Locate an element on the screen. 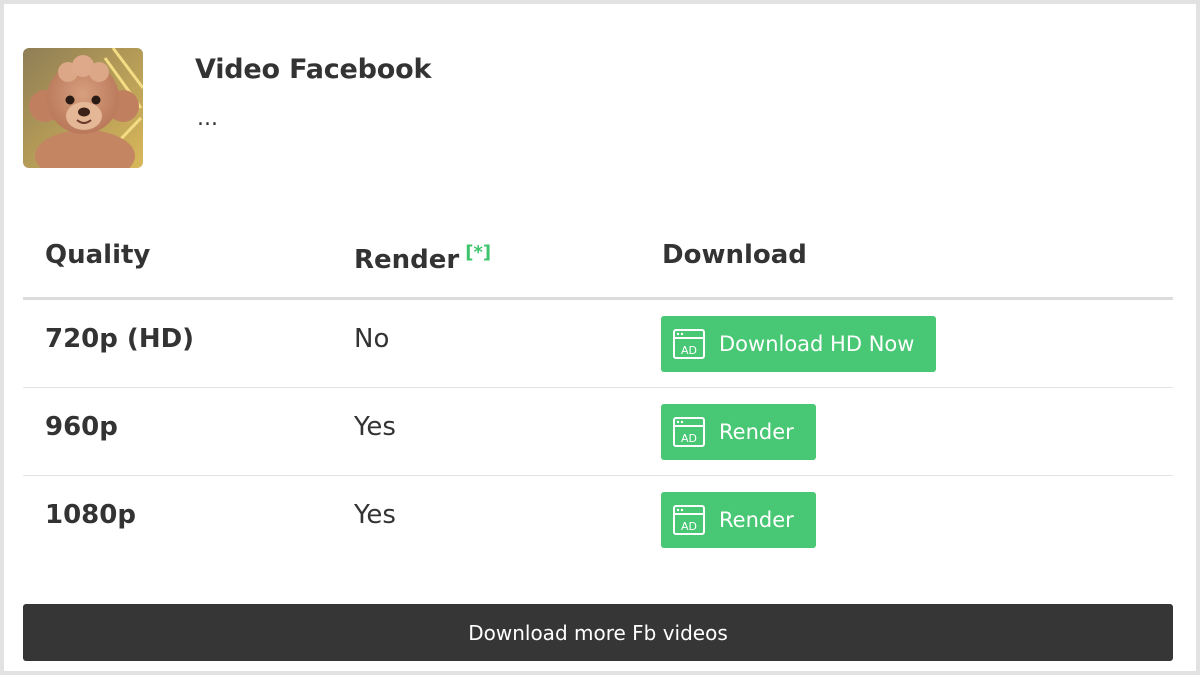  table-row: 720p (HD) No AD Download HD Now is located at coordinates (598, 344).